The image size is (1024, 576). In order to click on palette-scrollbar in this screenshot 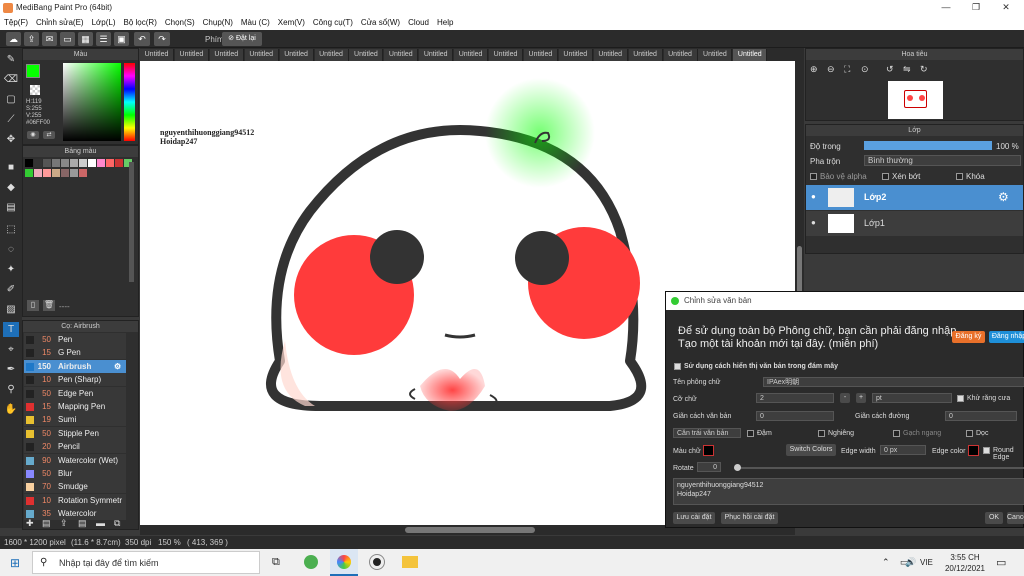, I will do `click(131, 222)`.